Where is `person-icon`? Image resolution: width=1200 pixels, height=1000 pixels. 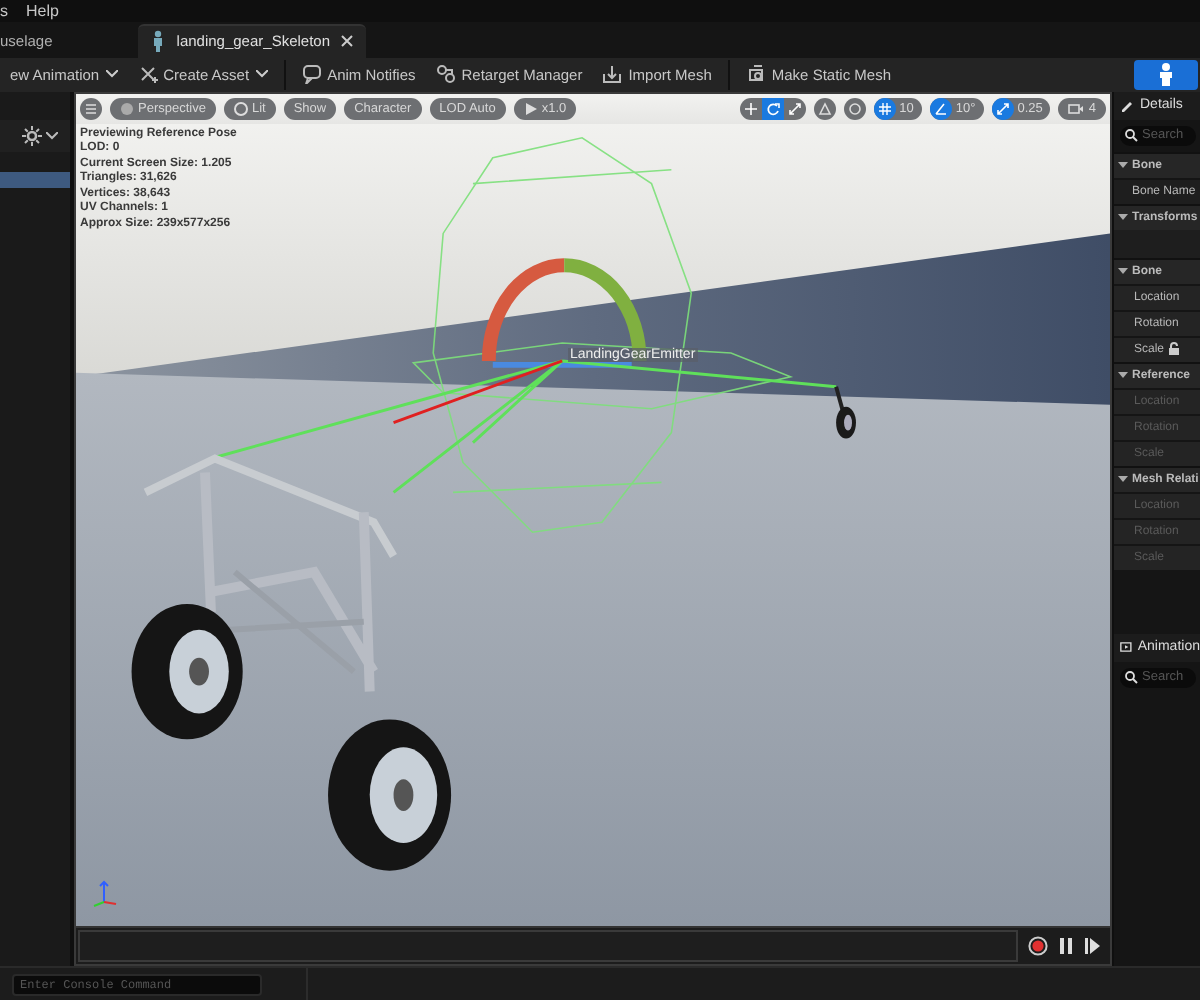
person-icon is located at coordinates (1166, 74).